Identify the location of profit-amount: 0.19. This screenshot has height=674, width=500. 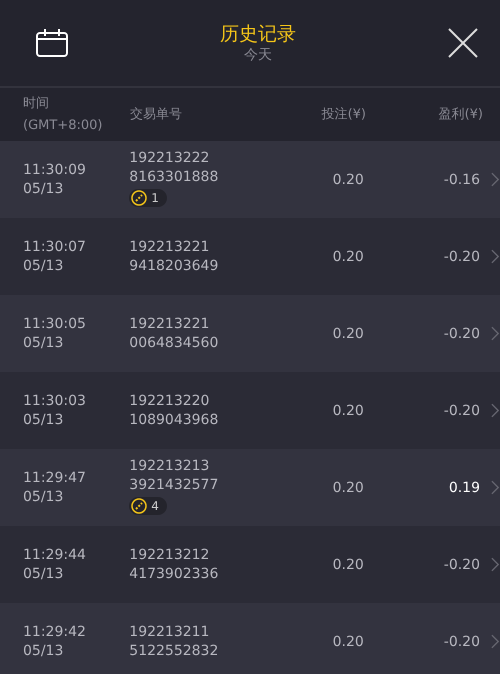
(464, 488).